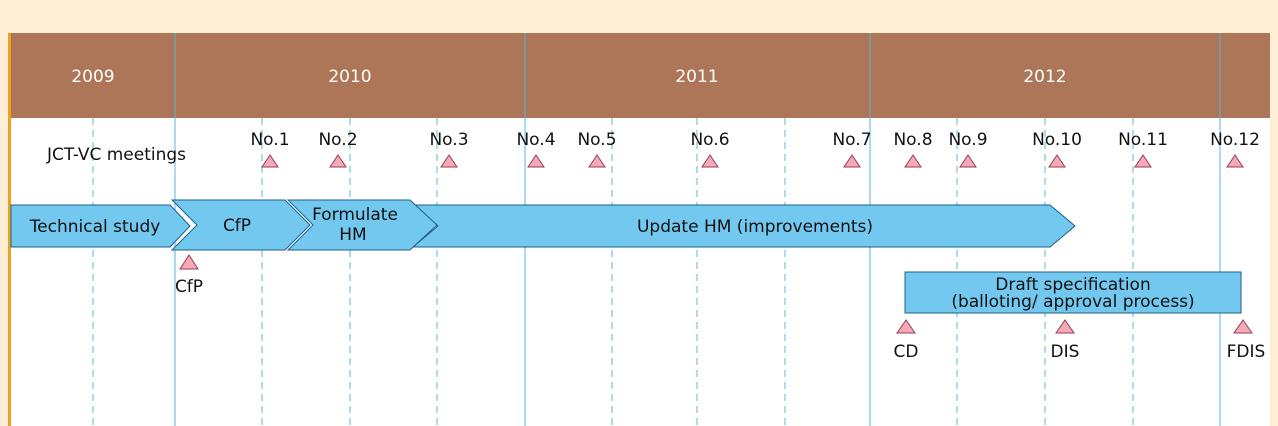 Image resolution: width=1278 pixels, height=426 pixels. I want to click on meeting-label: No.1, so click(269, 140).